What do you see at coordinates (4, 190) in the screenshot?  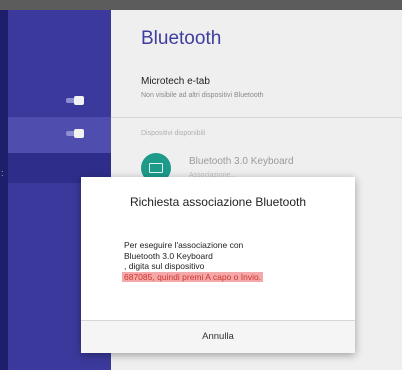 I see `left-edge: :` at bounding box center [4, 190].